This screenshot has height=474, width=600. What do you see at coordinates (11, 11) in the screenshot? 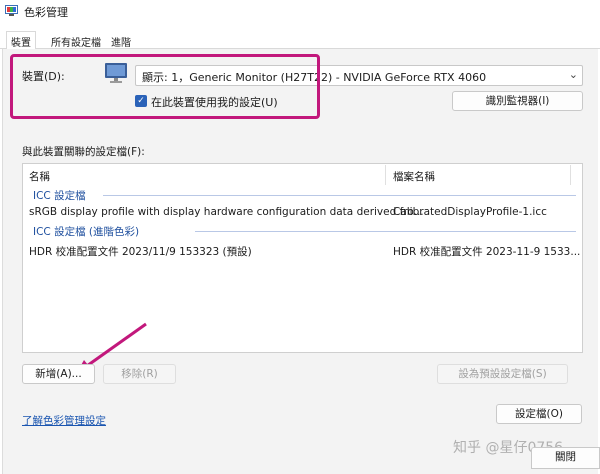
I see `color-management-app-icon` at bounding box center [11, 11].